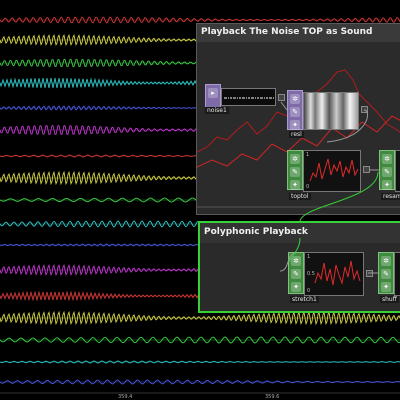 The image size is (400, 400). I want to click on timeline-tick-label: 359.6, so click(272, 397).